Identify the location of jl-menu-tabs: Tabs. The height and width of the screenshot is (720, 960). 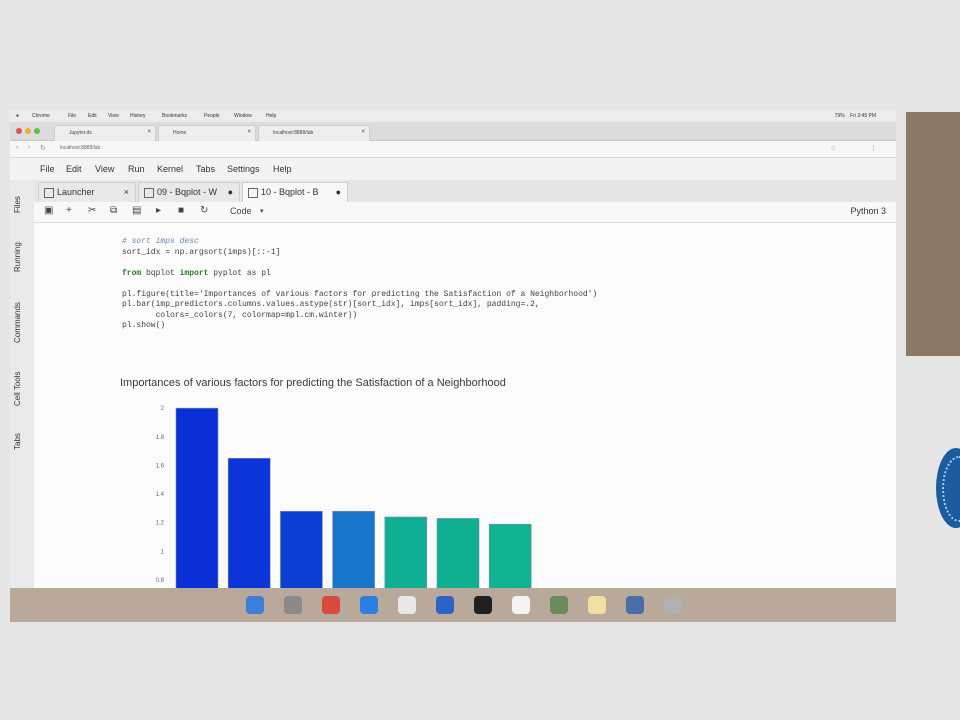
(205, 169).